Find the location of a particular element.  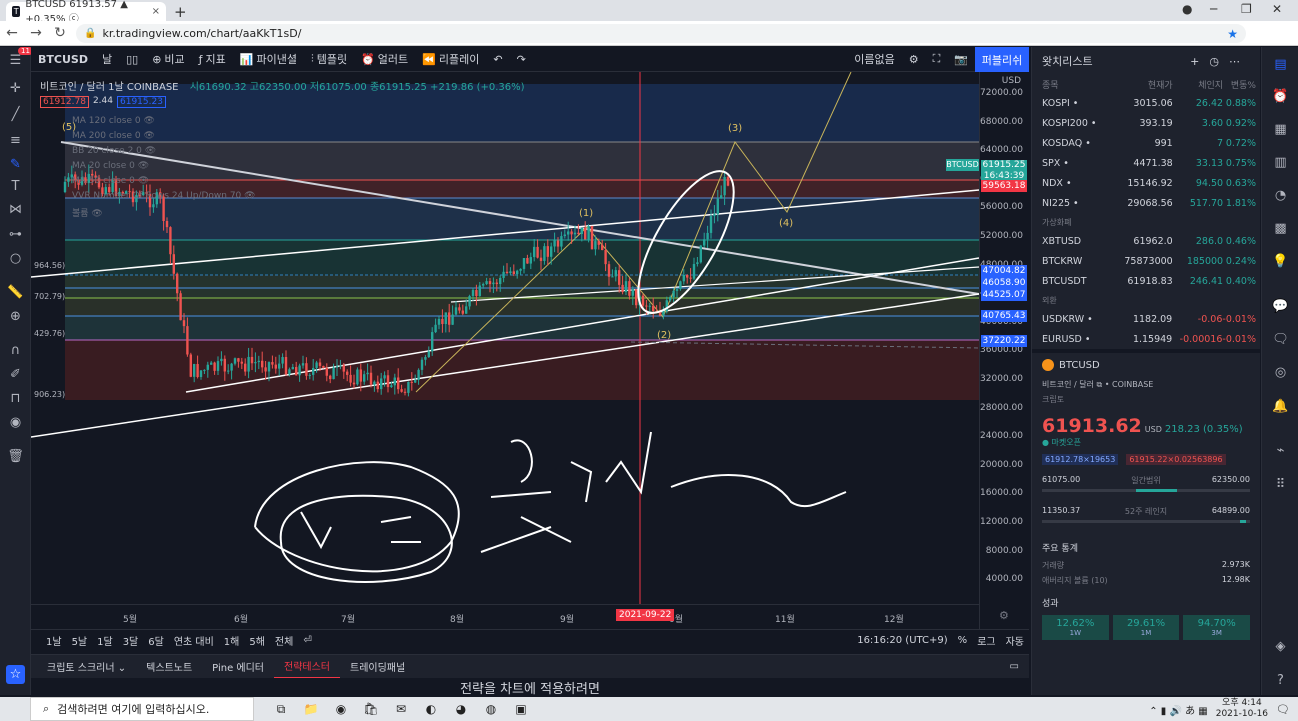

details-symbol: BTCUSD is located at coordinates (1079, 365).